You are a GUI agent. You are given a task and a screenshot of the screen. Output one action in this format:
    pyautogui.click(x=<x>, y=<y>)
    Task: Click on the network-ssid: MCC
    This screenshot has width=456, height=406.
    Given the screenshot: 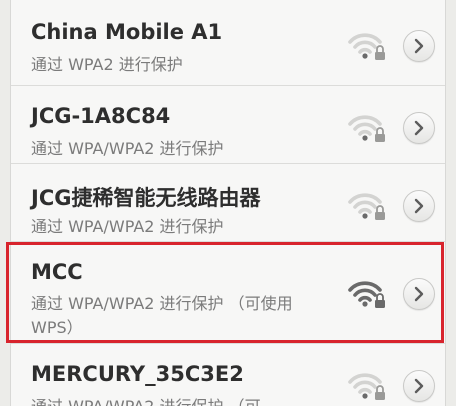 What is the action you would take?
    pyautogui.click(x=57, y=272)
    